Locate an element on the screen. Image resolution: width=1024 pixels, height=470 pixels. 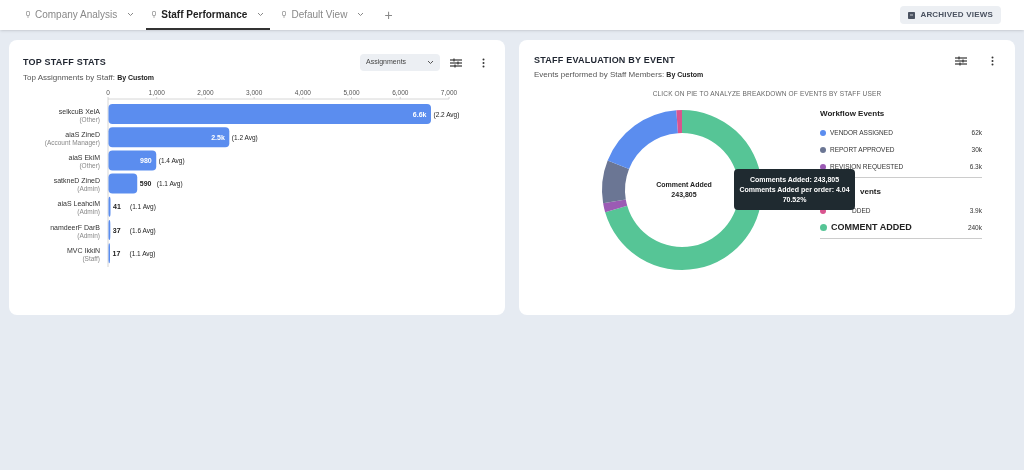
archive-icon is located at coordinates (912, 15).